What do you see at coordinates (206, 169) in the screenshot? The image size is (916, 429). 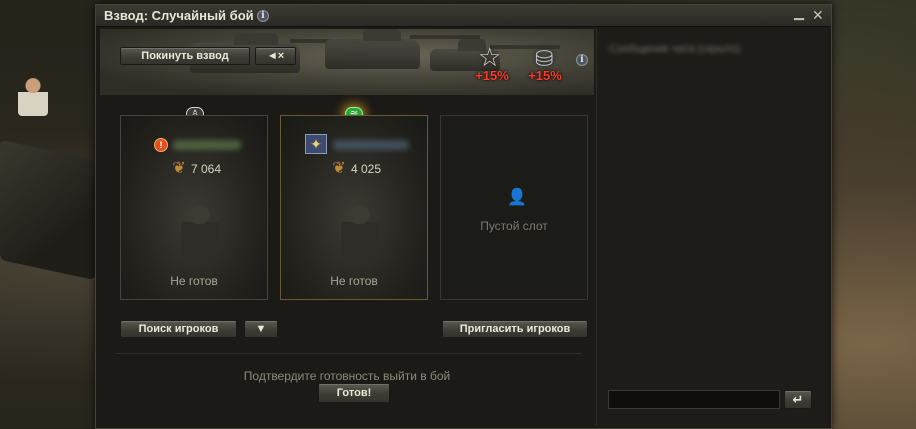 I see `player-rating: 7 064` at bounding box center [206, 169].